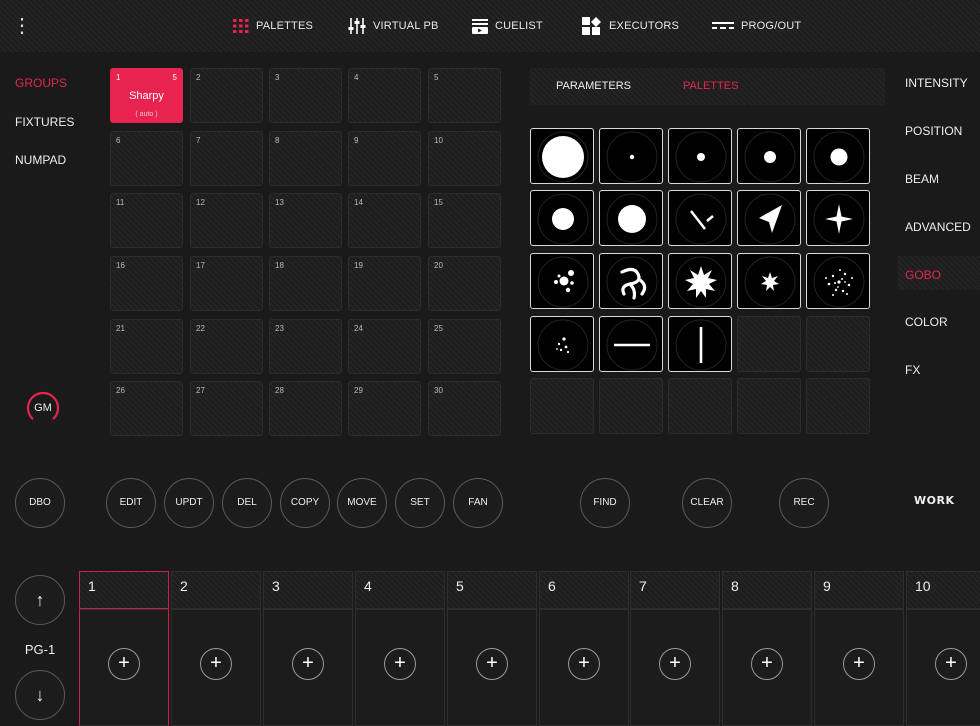 The image size is (980, 726). I want to click on group-cell: 8, so click(305, 158).